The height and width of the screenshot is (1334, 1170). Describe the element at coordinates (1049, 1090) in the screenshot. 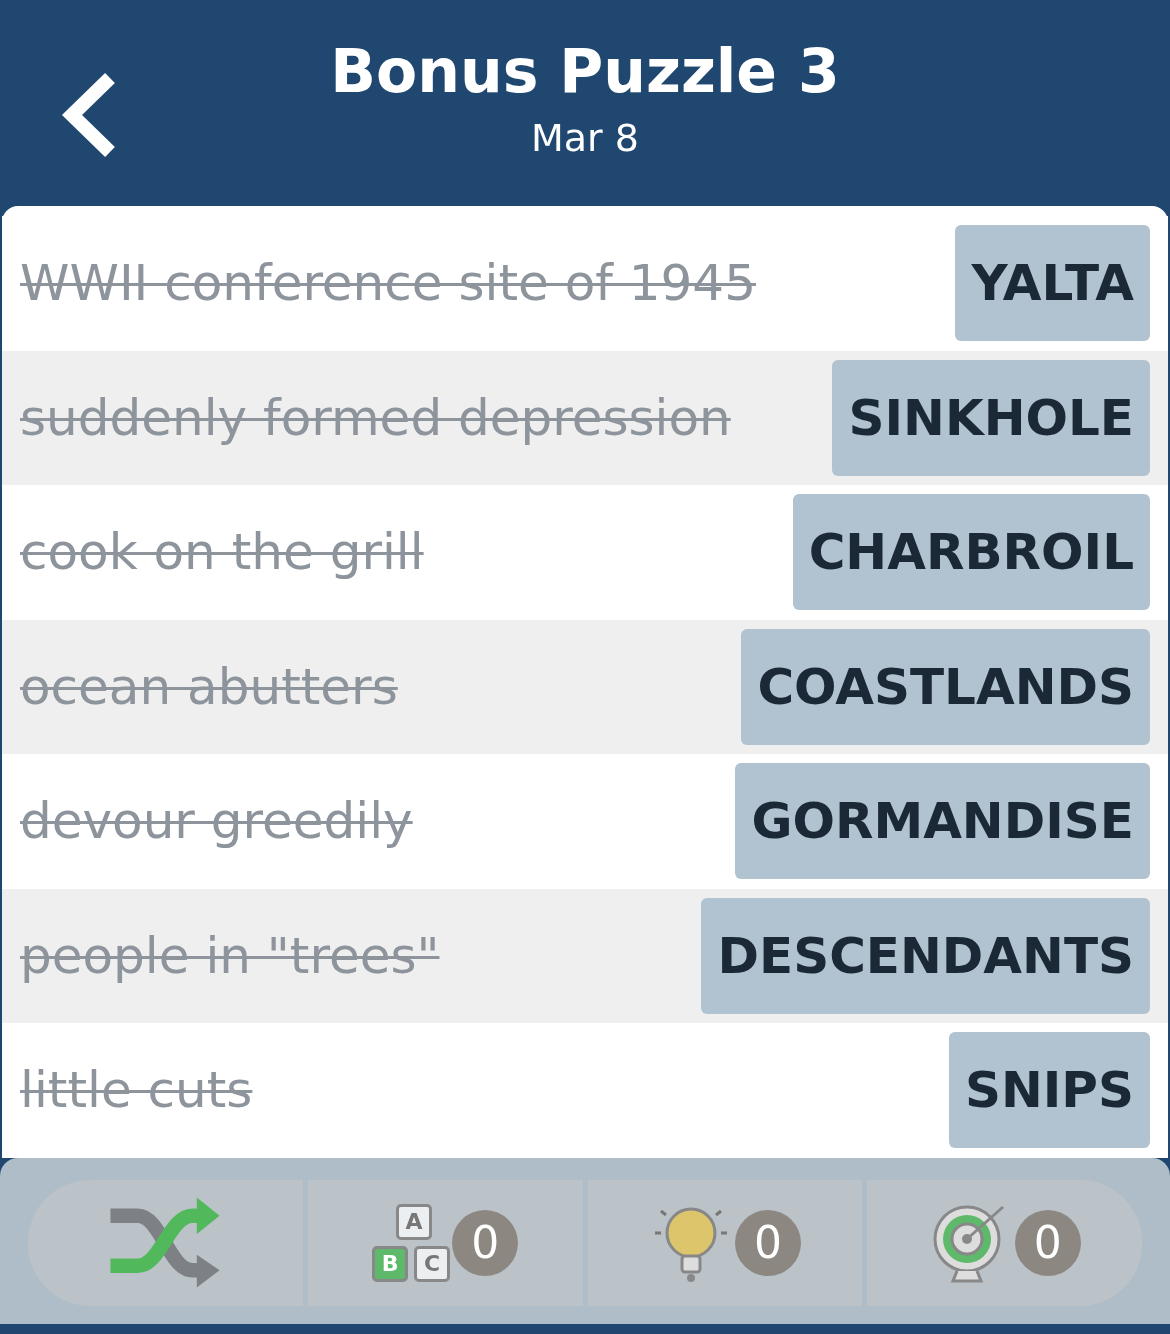

I see `answer-tile: SNIPS` at that location.